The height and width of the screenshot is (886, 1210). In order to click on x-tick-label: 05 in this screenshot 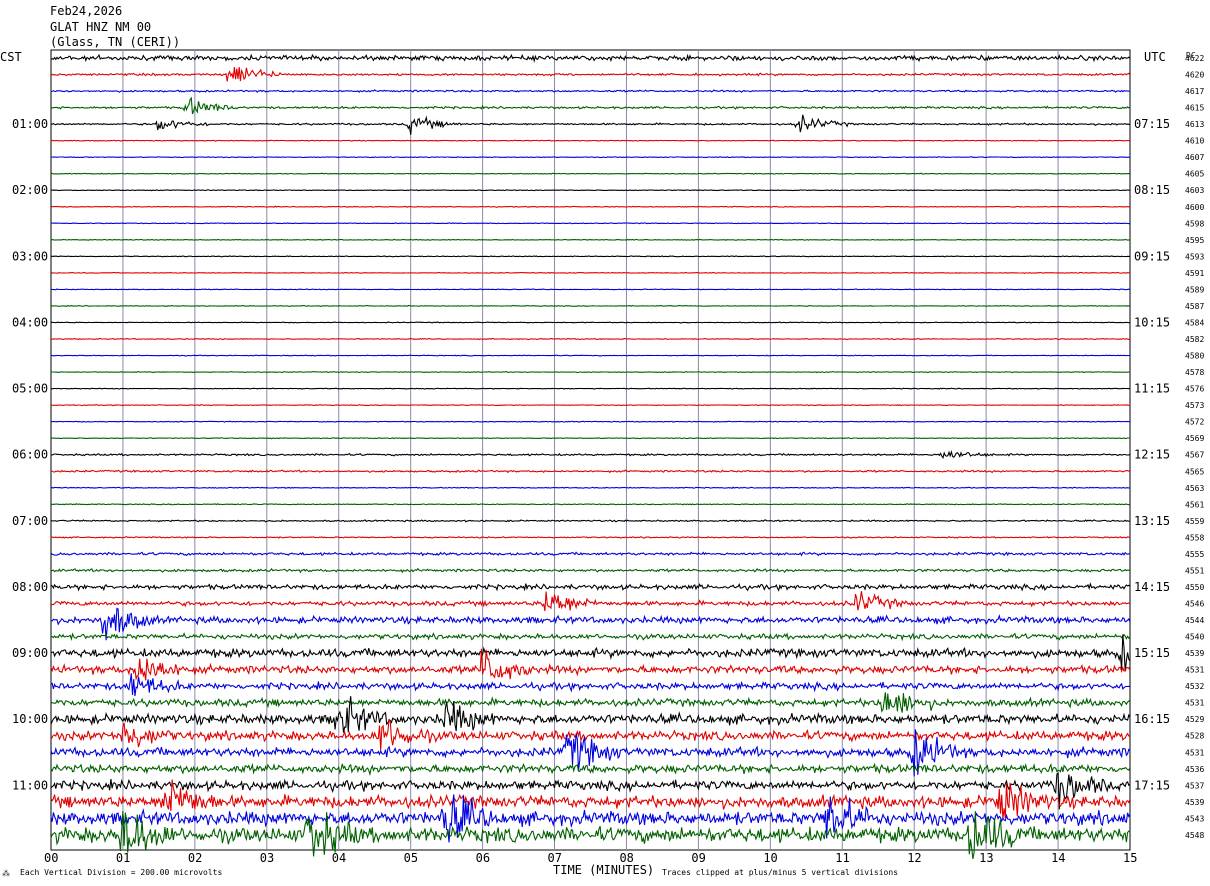, I will do `click(411, 858)`.